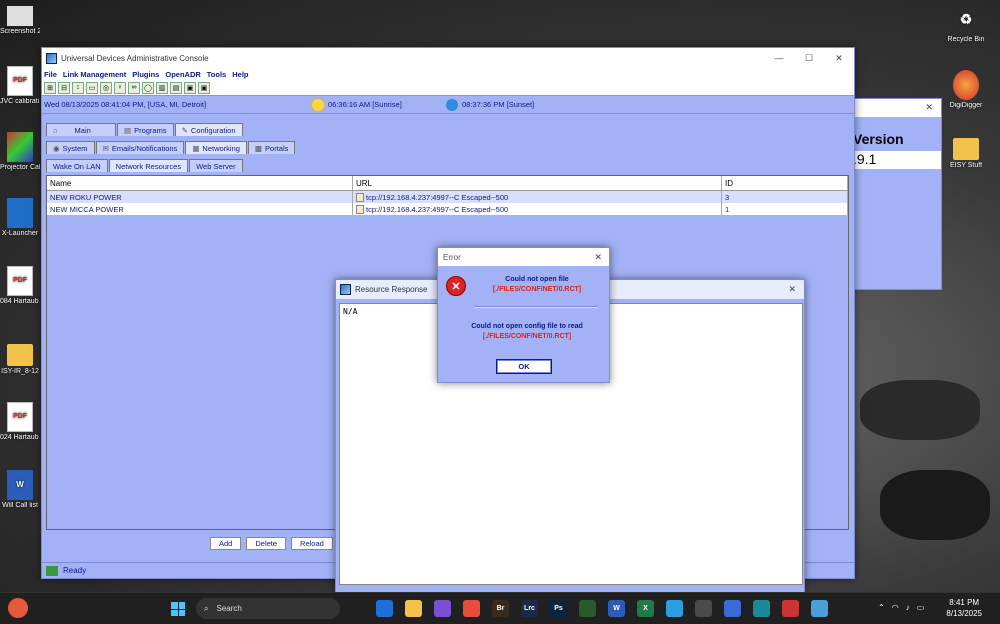 Image resolution: width=1000 pixels, height=624 pixels. Describe the element at coordinates (78, 87) in the screenshot. I see `sort-icon: ↕` at that location.